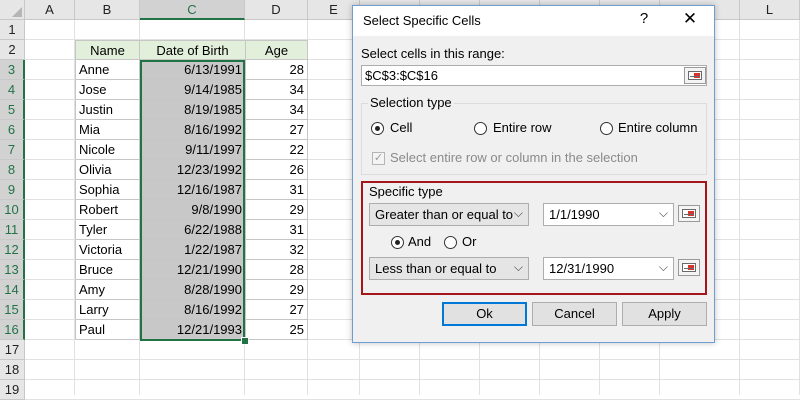  What do you see at coordinates (107, 170) in the screenshot?
I see `name-cell: Olivia` at bounding box center [107, 170].